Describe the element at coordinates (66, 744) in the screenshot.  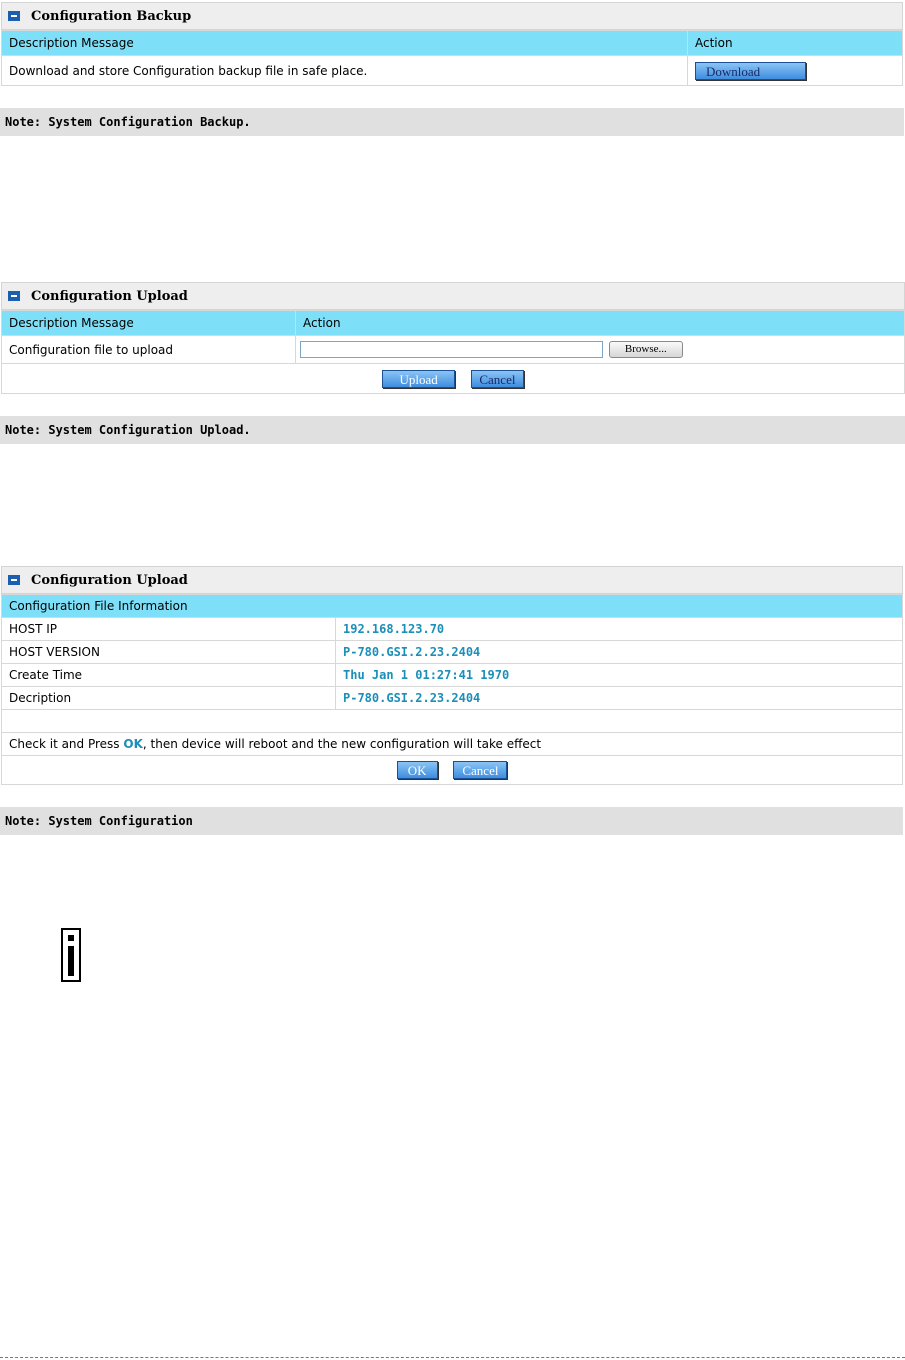
I see `confirm-message-pre: Check it and Press` at that location.